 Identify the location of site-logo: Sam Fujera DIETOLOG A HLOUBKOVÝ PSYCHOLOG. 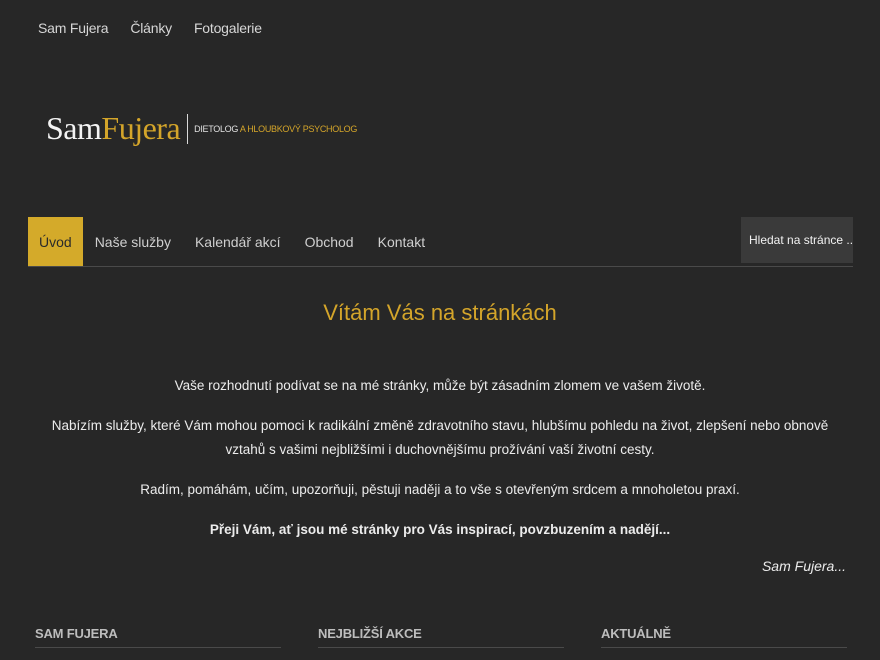
(201, 128).